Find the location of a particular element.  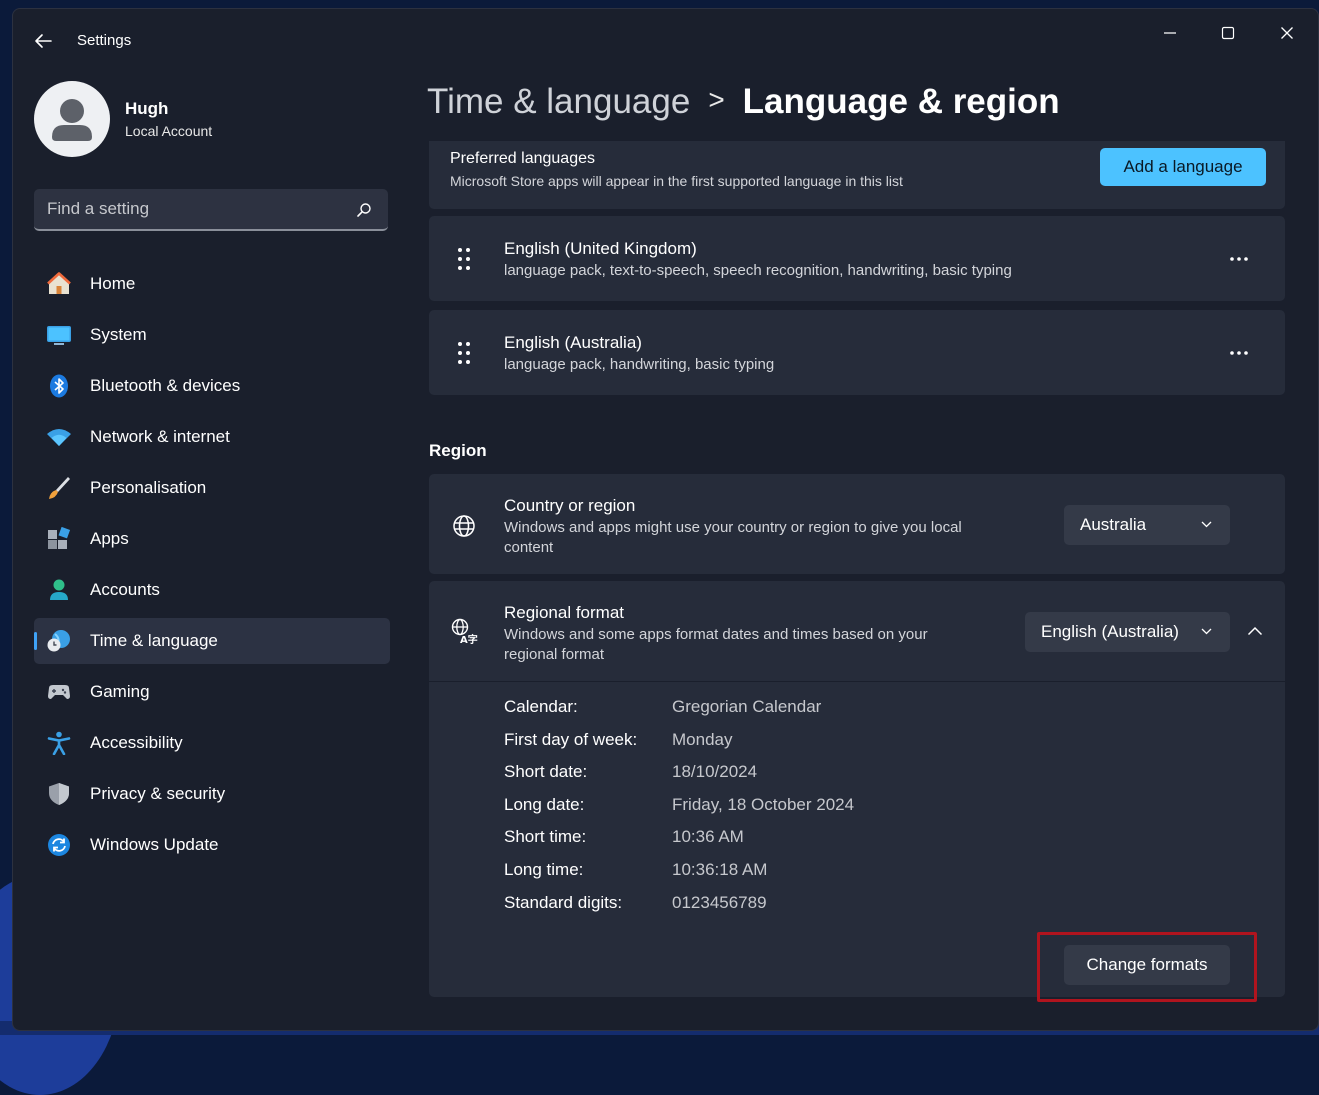

sidebar-item-label: Accounts is located at coordinates (125, 589).